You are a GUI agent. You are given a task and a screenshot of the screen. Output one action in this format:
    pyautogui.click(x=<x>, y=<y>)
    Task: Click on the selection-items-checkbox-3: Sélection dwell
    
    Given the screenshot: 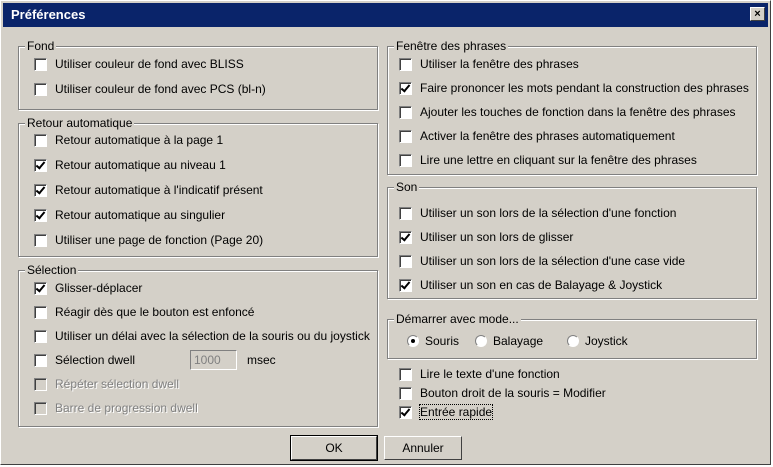 What is the action you would take?
    pyautogui.click(x=84, y=360)
    